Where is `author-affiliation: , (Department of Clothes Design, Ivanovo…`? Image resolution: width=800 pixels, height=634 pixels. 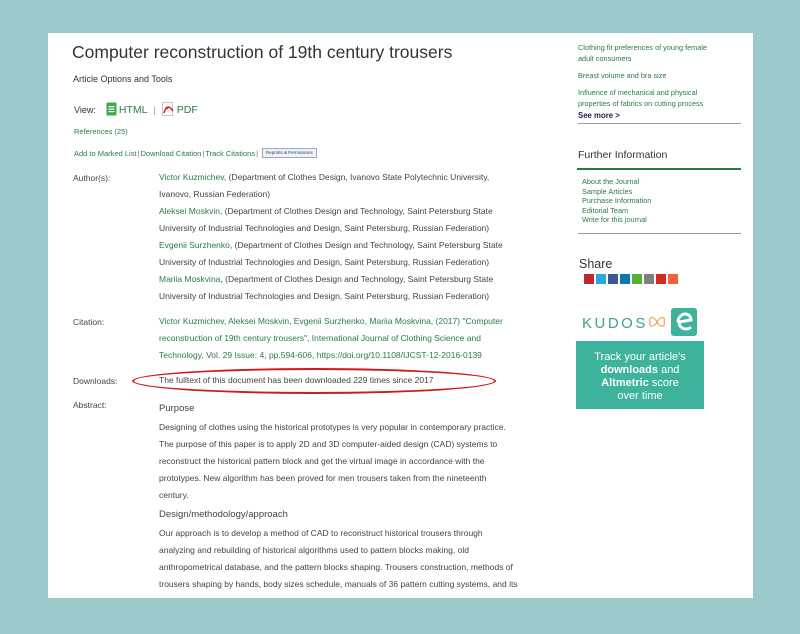
author-affiliation: , (Department of Clothes Design, Ivanovo… is located at coordinates (356, 177).